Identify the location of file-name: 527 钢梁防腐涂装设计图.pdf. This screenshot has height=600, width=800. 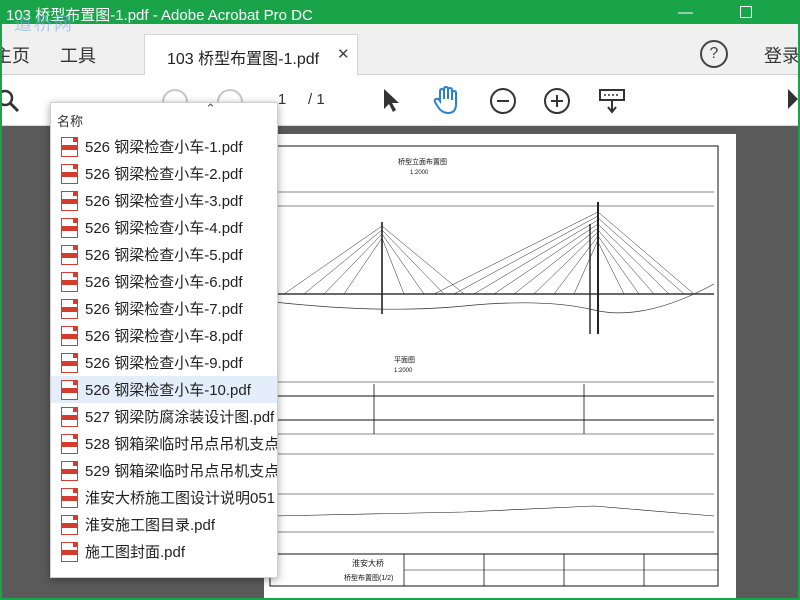
(180, 417).